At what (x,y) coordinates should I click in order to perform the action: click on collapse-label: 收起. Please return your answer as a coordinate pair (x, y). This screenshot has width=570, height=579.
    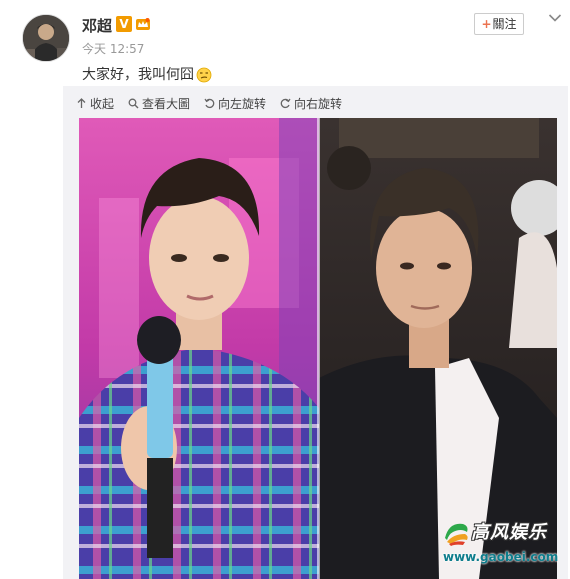
    Looking at the image, I should click on (102, 103).